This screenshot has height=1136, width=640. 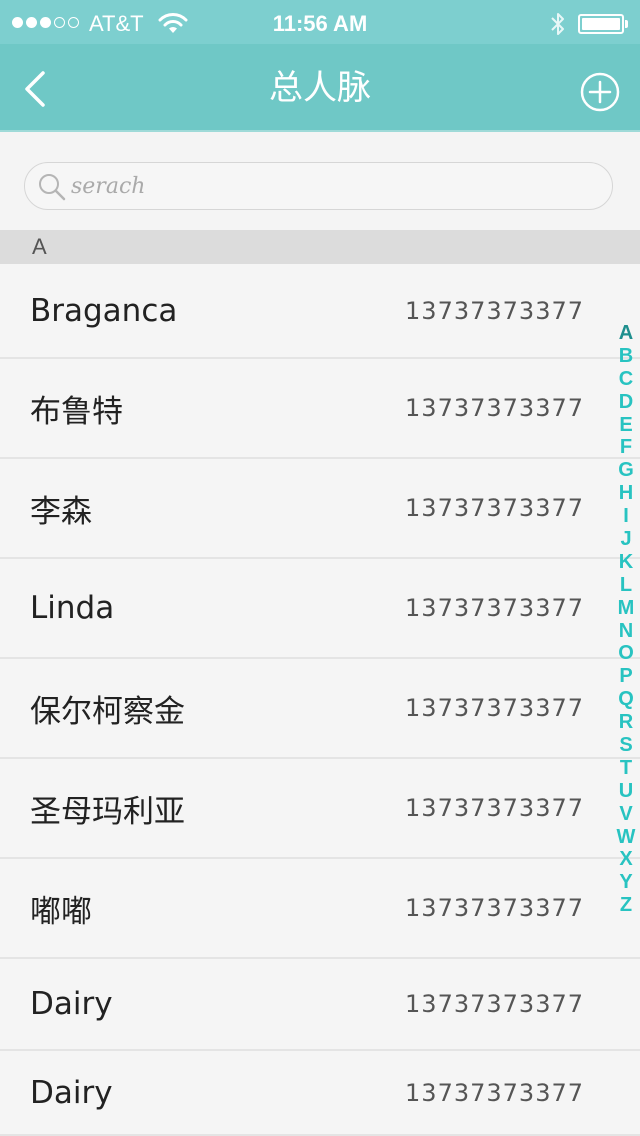 I want to click on index-letter-c: C, so click(x=626, y=379).